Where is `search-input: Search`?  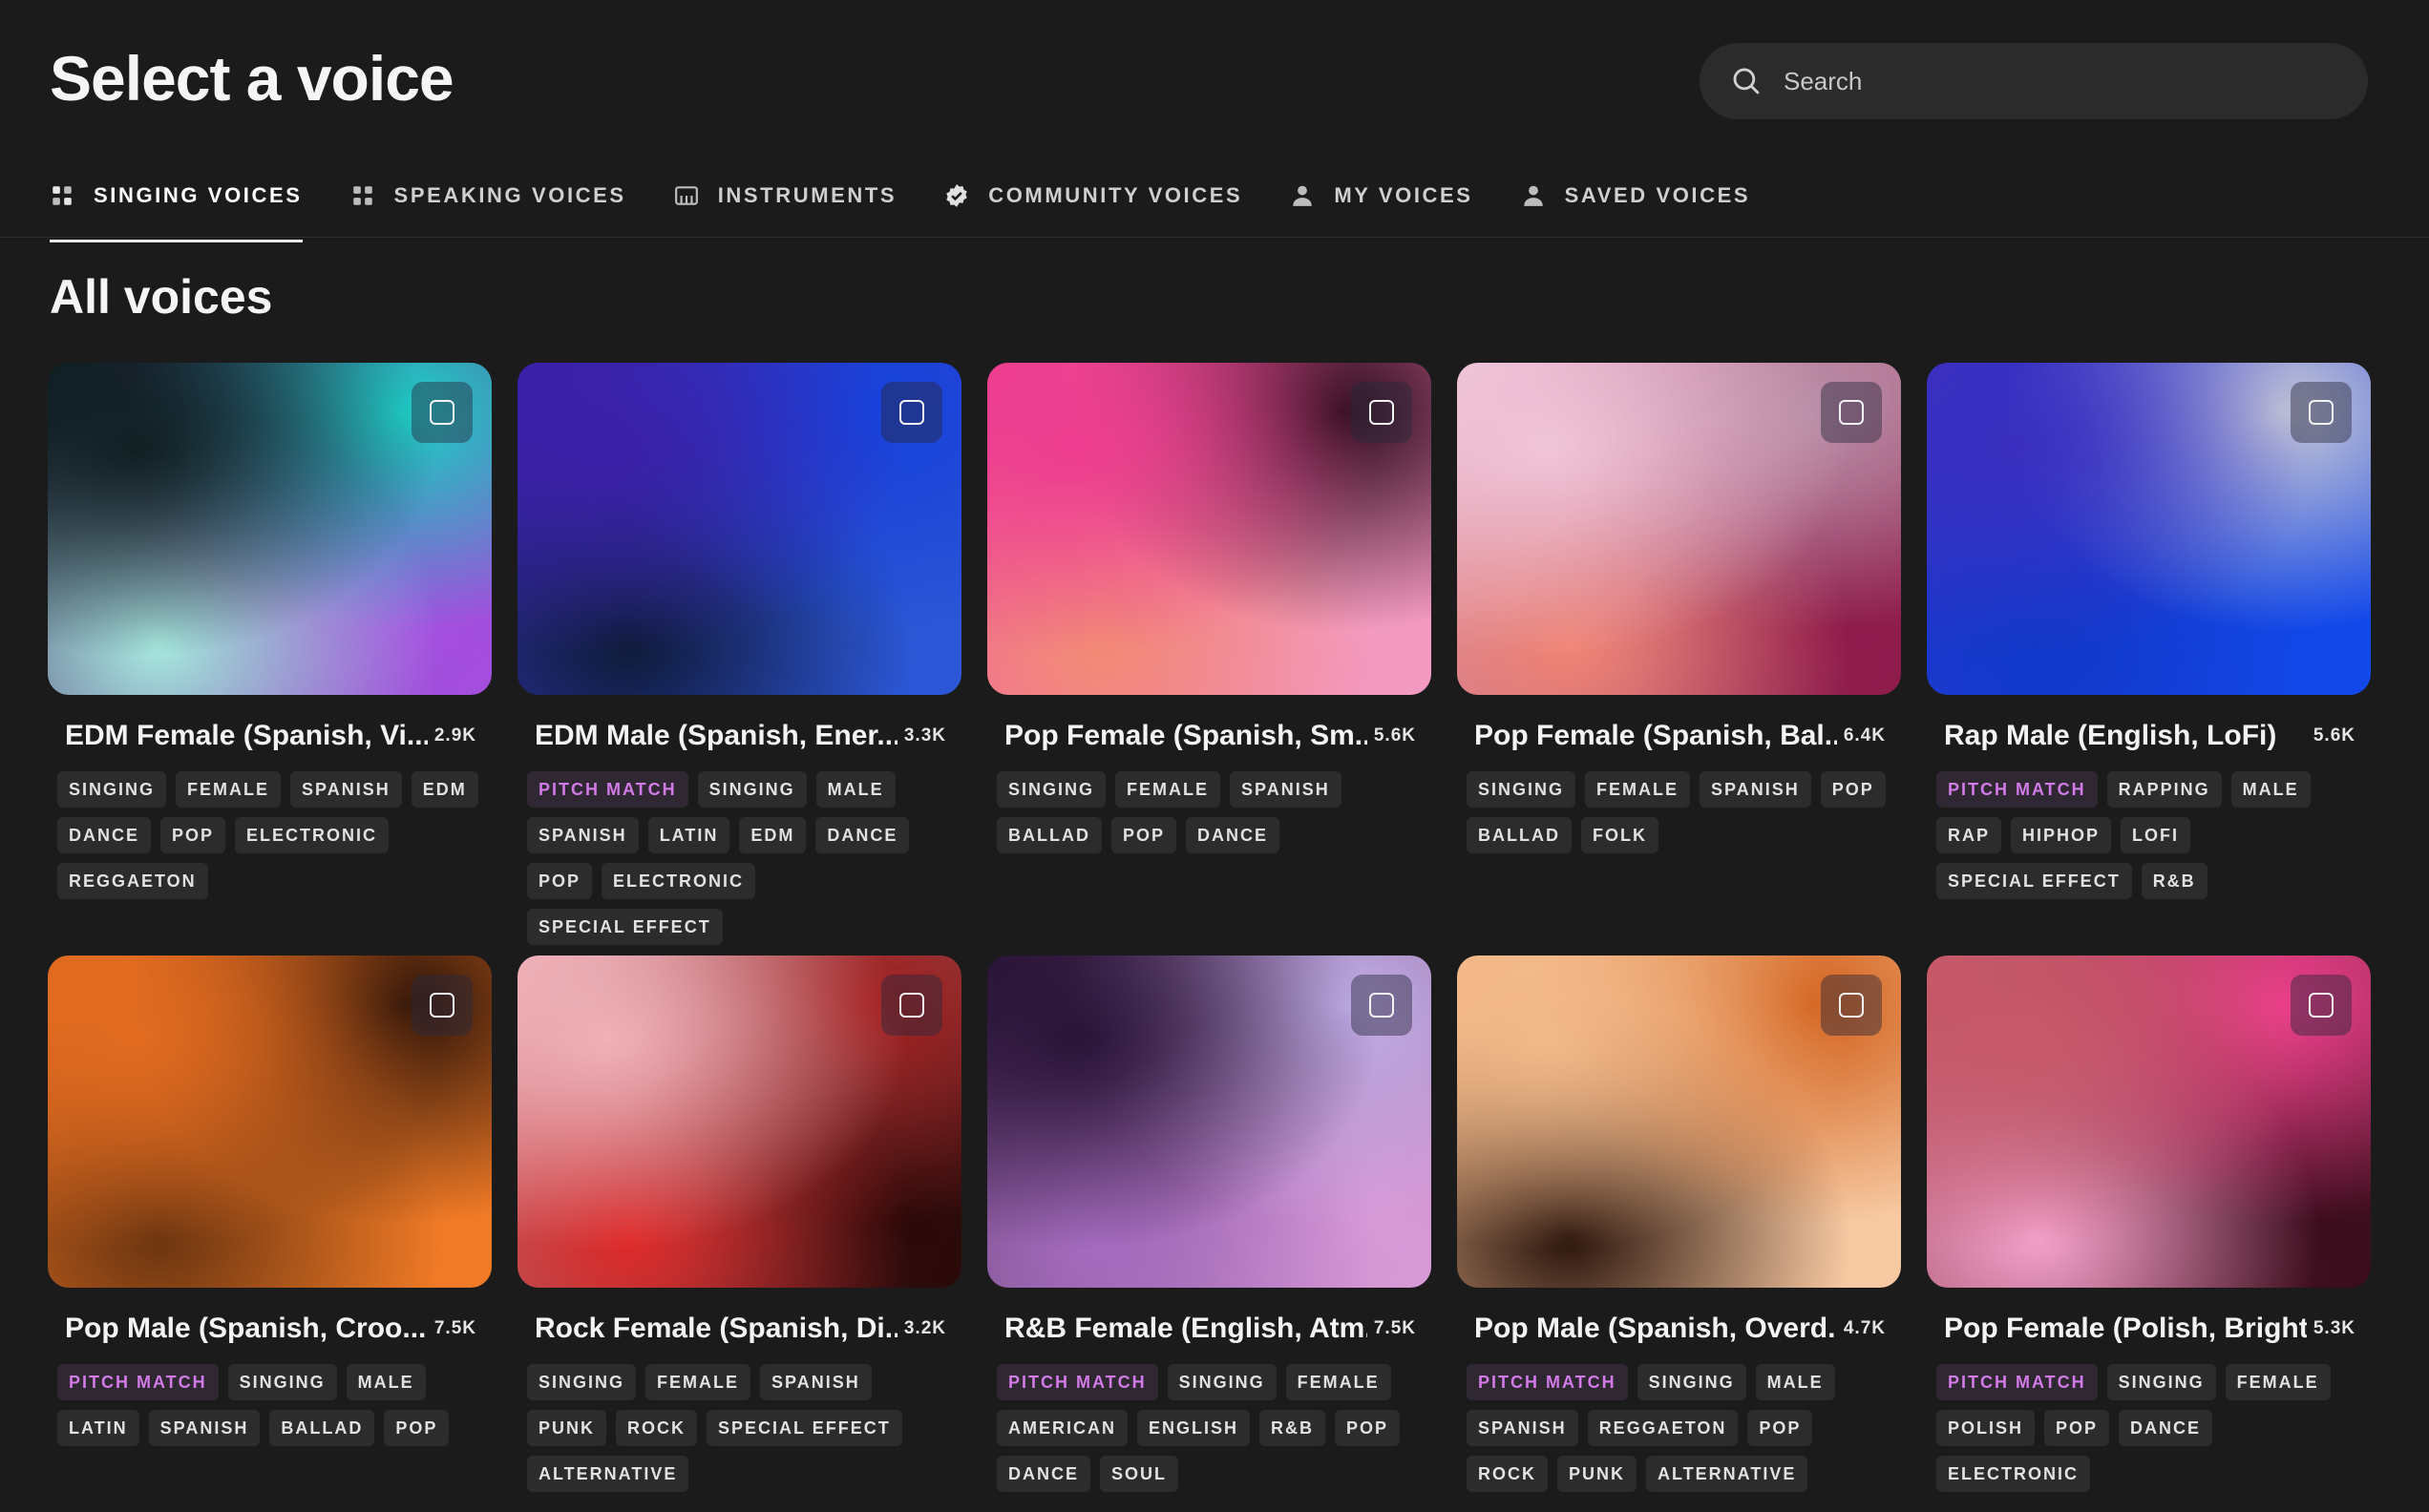
search-input: Search is located at coordinates (2034, 81).